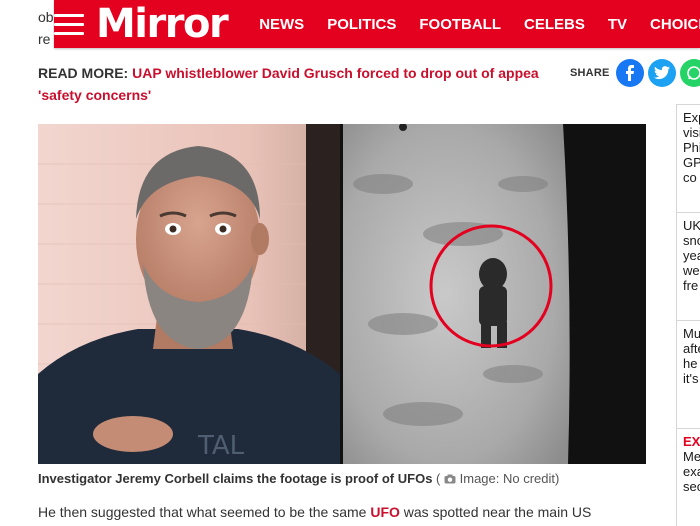  Describe the element at coordinates (221, 446) in the screenshot. I see `svg-text: TAL` at that location.